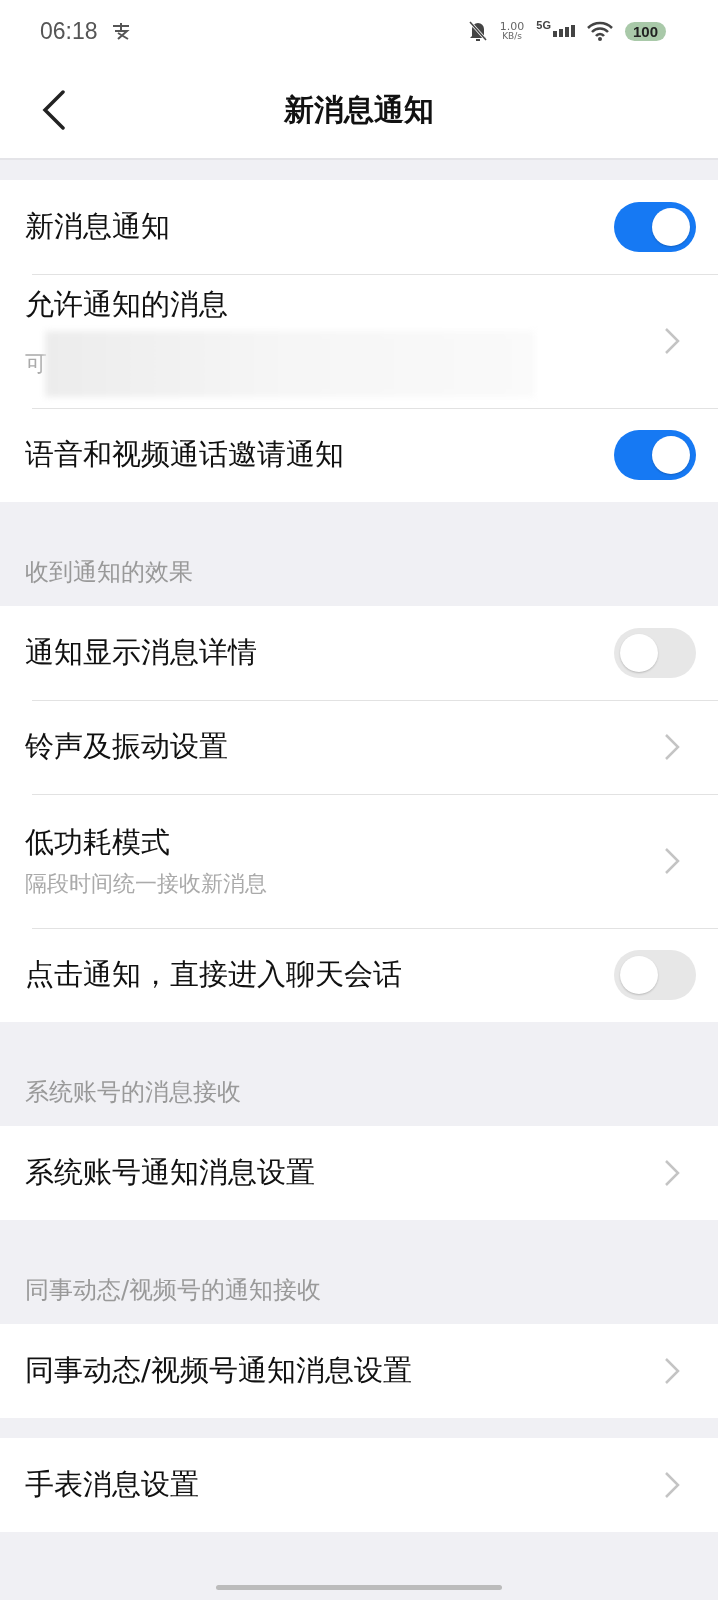 The width and height of the screenshot is (718, 1600). I want to click on section-header: 系统账号的消息接收, so click(133, 1092).